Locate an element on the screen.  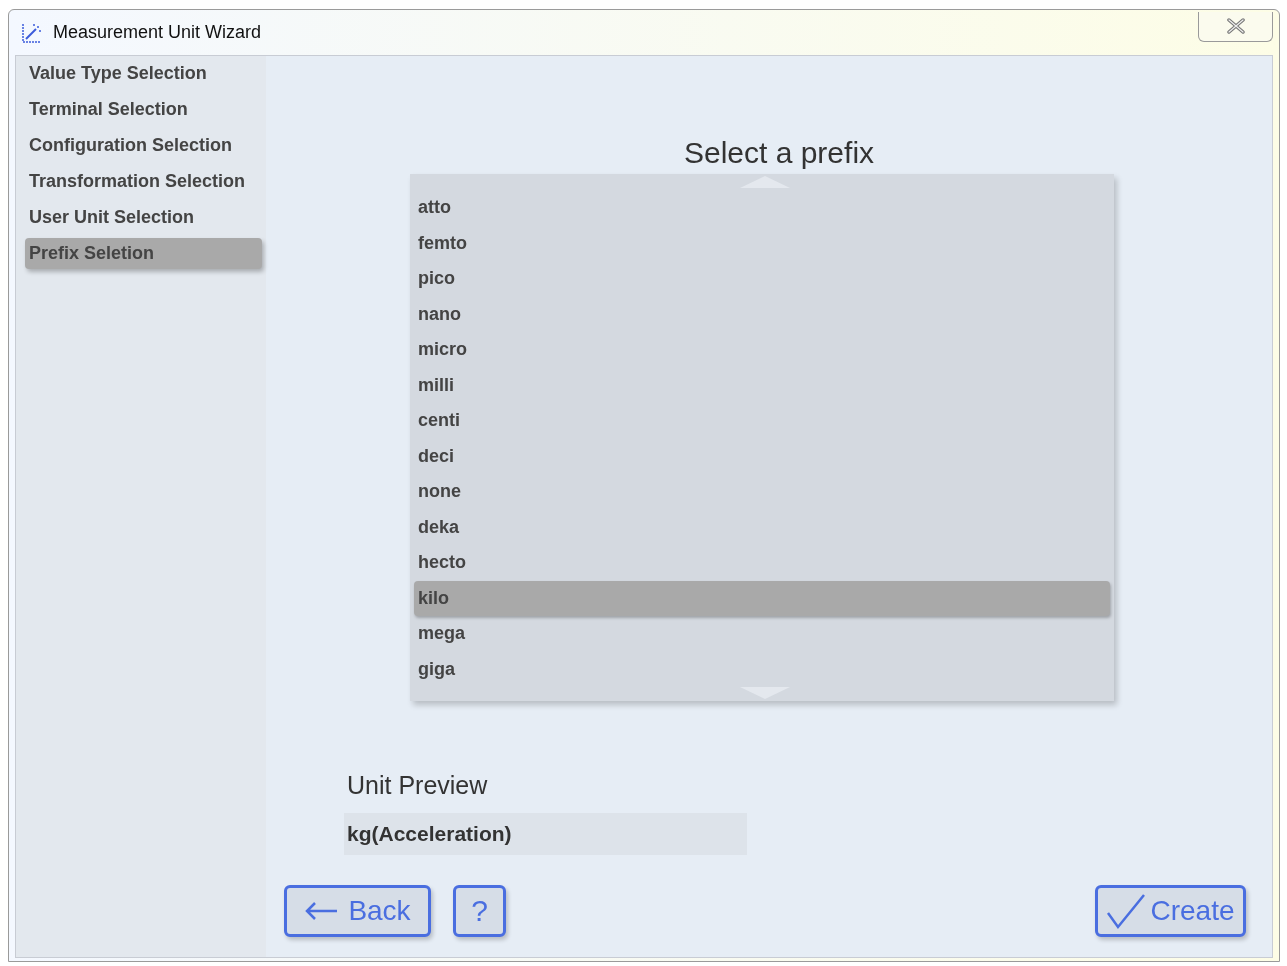
step-item: Configuration Selection is located at coordinates (143, 145).